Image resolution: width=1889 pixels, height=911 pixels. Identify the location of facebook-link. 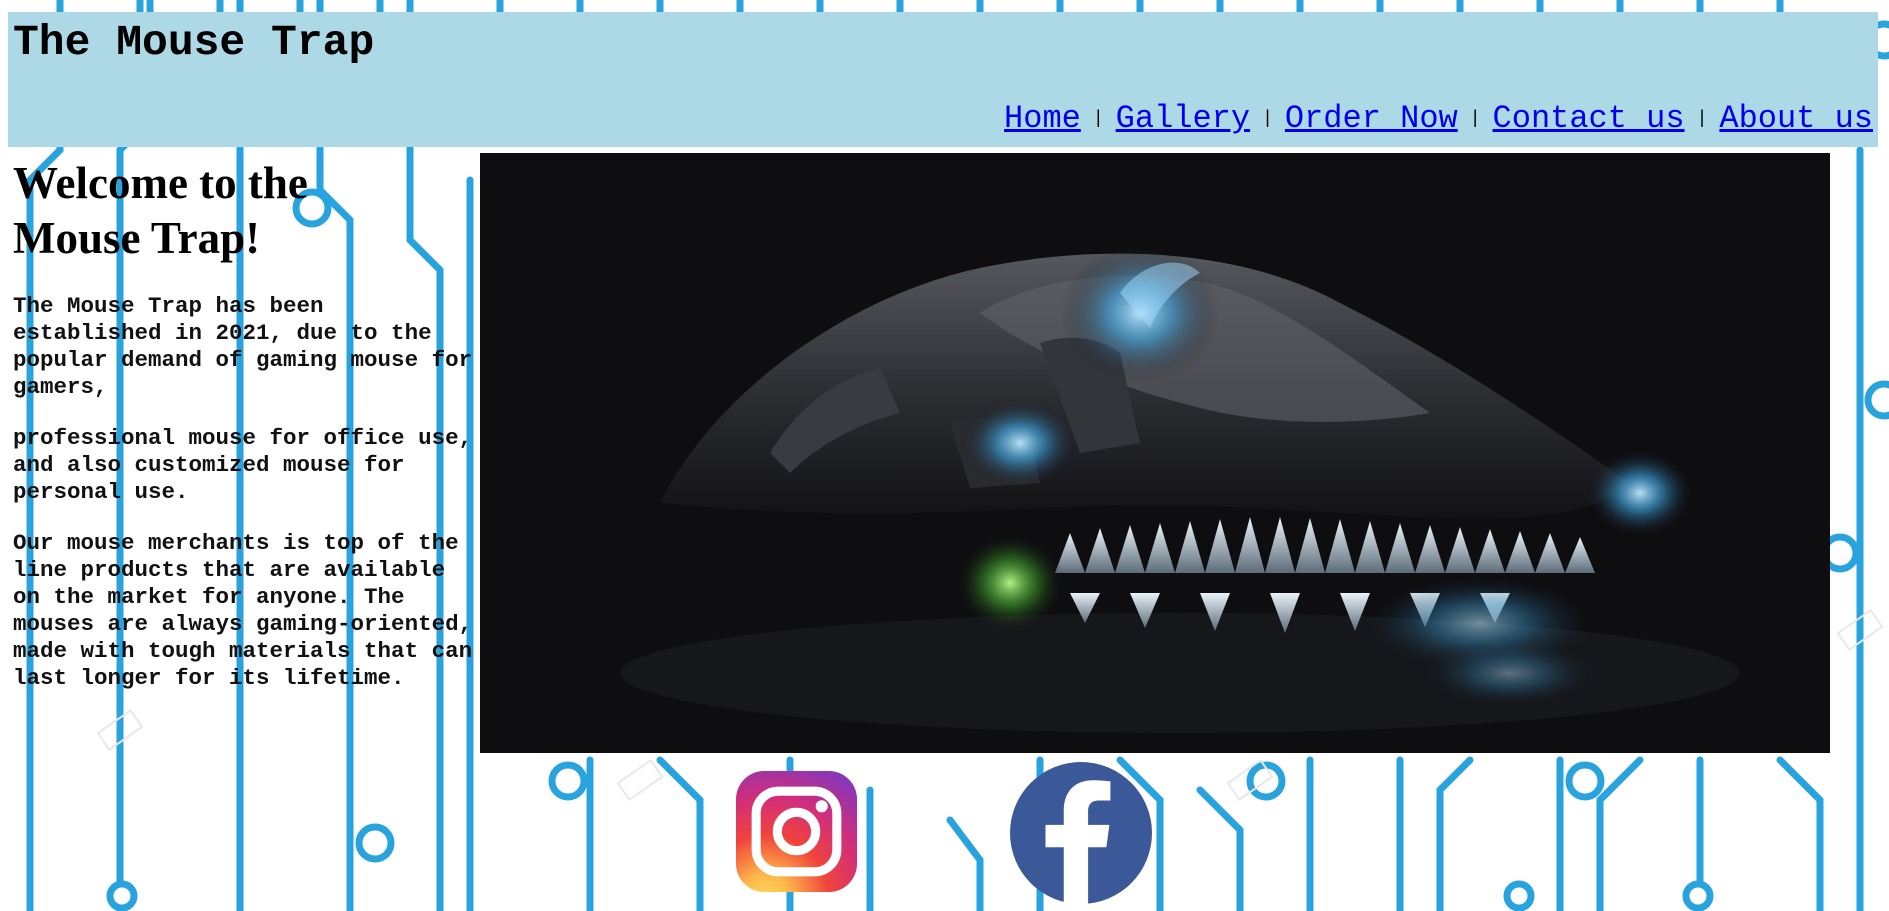
(1081, 833).